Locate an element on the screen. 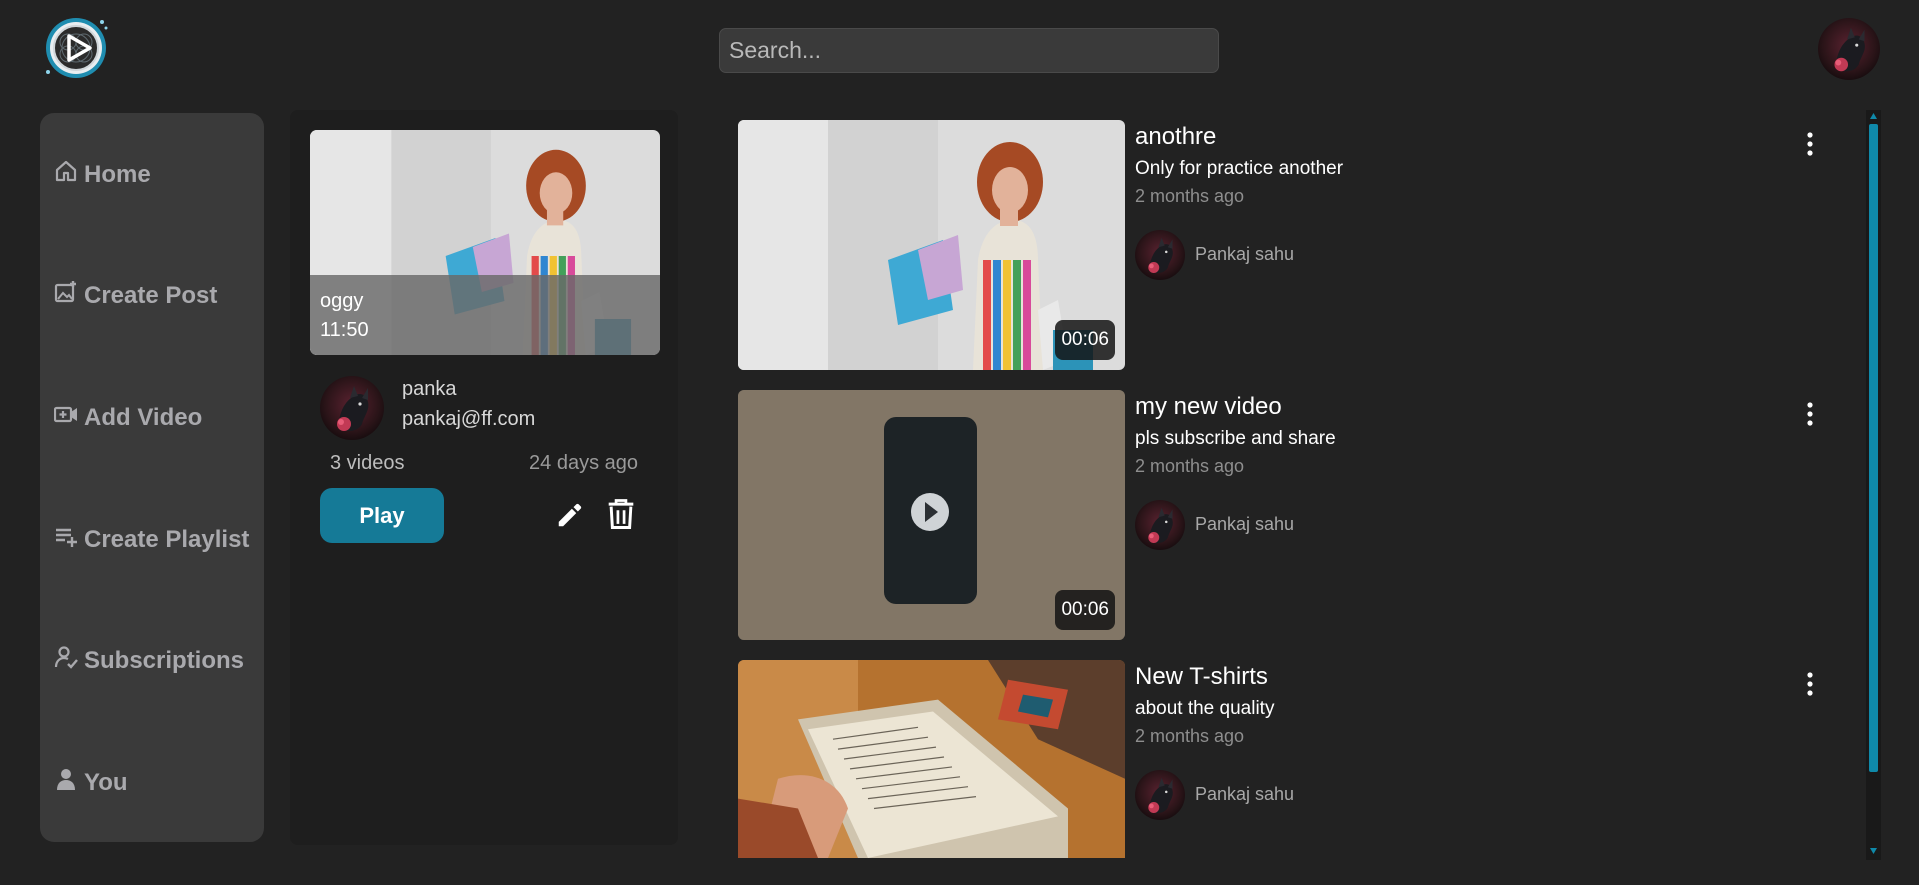 This screenshot has width=1919, height=885. user-avatar is located at coordinates (1849, 49).